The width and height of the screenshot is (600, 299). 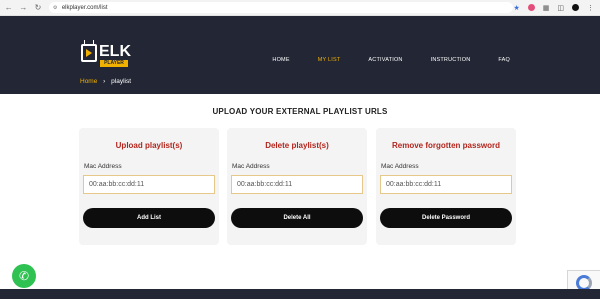 What do you see at coordinates (281, 7) in the screenshot?
I see `address-bar: ⚙ elkplayer.com/list` at bounding box center [281, 7].